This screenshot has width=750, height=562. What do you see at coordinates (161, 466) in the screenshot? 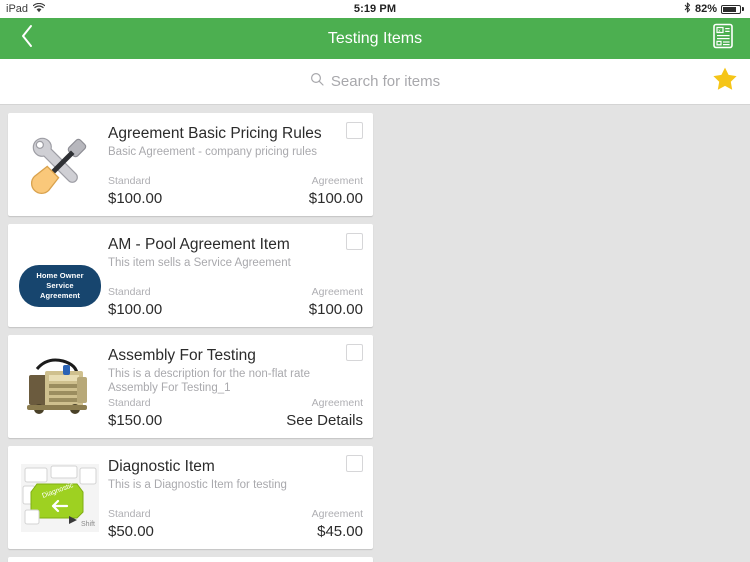
I see `item-title: Diagnostic Item` at bounding box center [161, 466].